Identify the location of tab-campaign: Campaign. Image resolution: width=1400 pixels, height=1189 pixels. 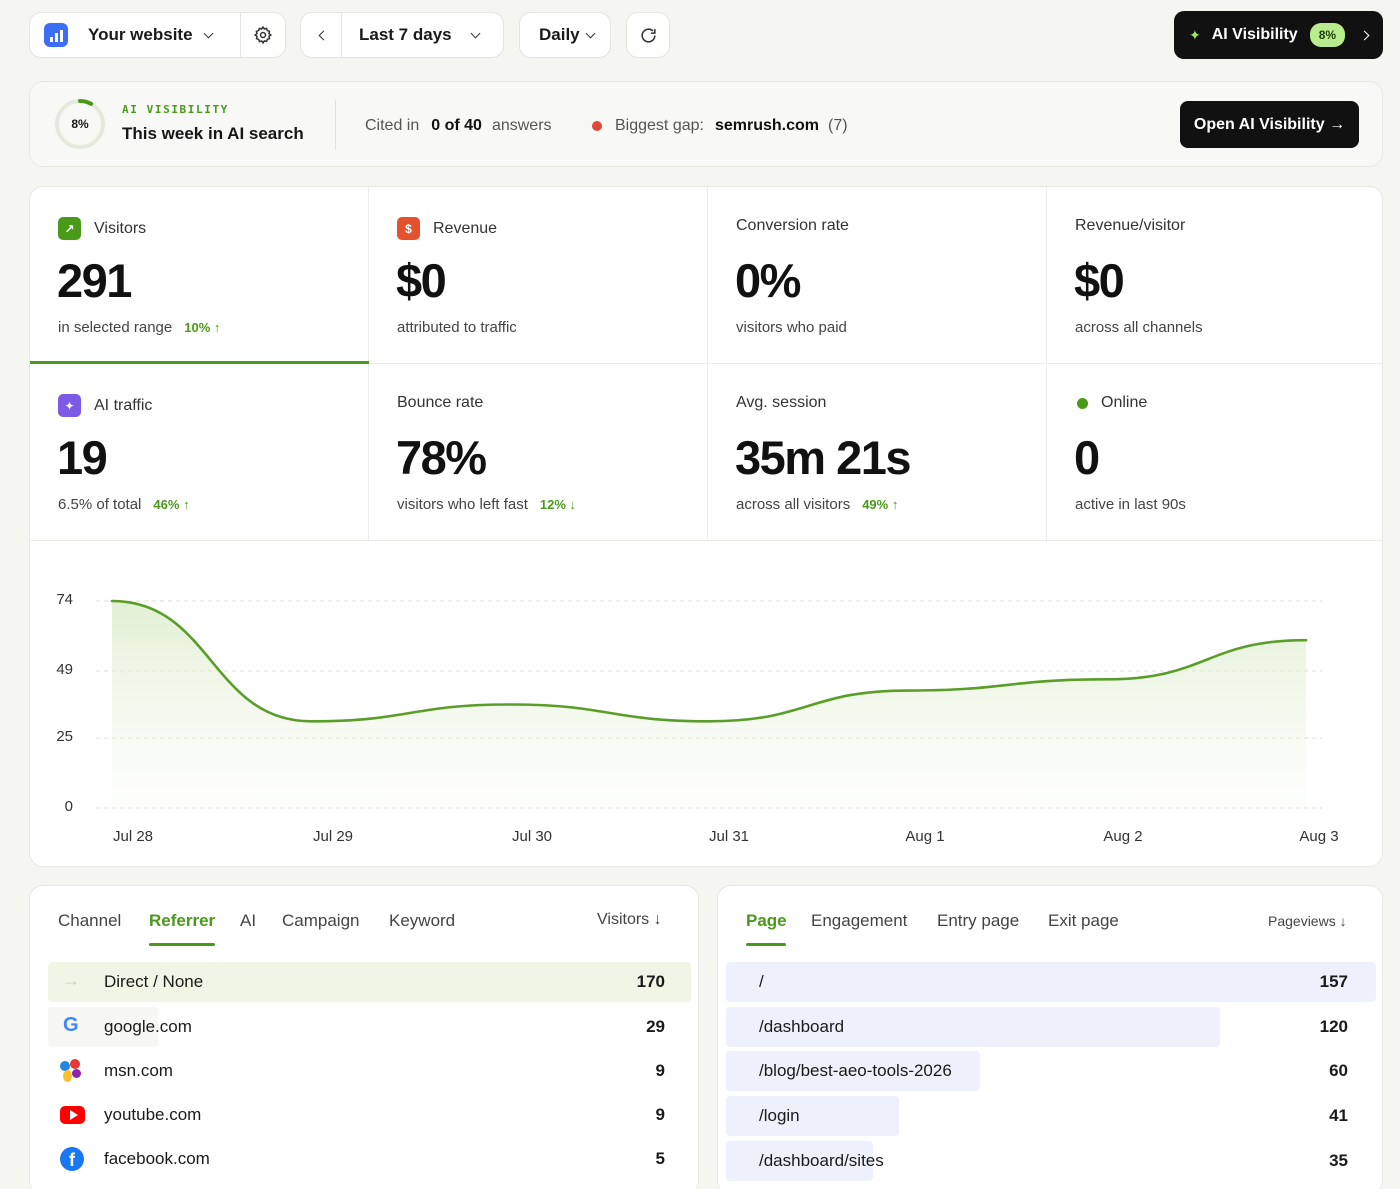
(321, 921).